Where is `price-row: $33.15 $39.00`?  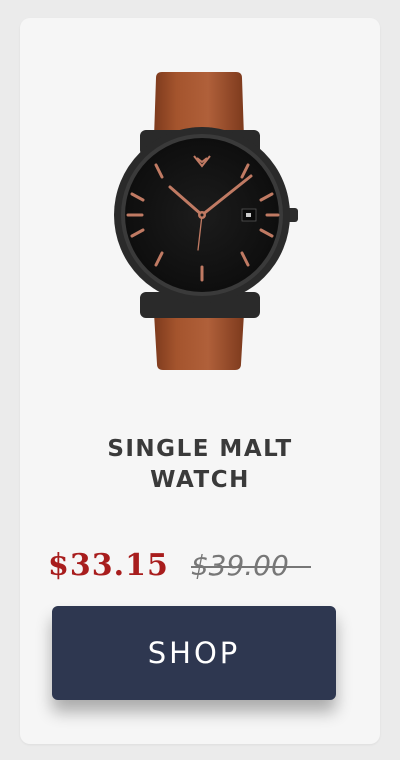 price-row: $33.15 $39.00 is located at coordinates (179, 565).